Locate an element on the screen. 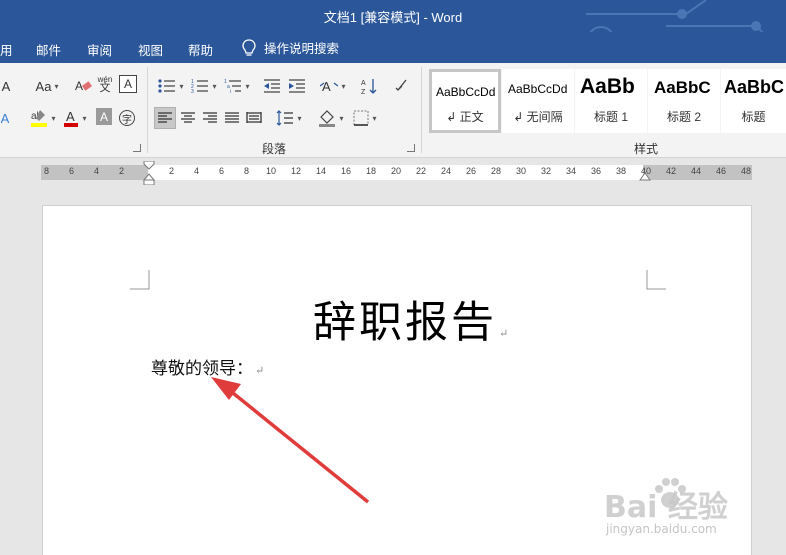 This screenshot has width=786, height=555. watermark-text: Bai 经验 is located at coordinates (666, 507).